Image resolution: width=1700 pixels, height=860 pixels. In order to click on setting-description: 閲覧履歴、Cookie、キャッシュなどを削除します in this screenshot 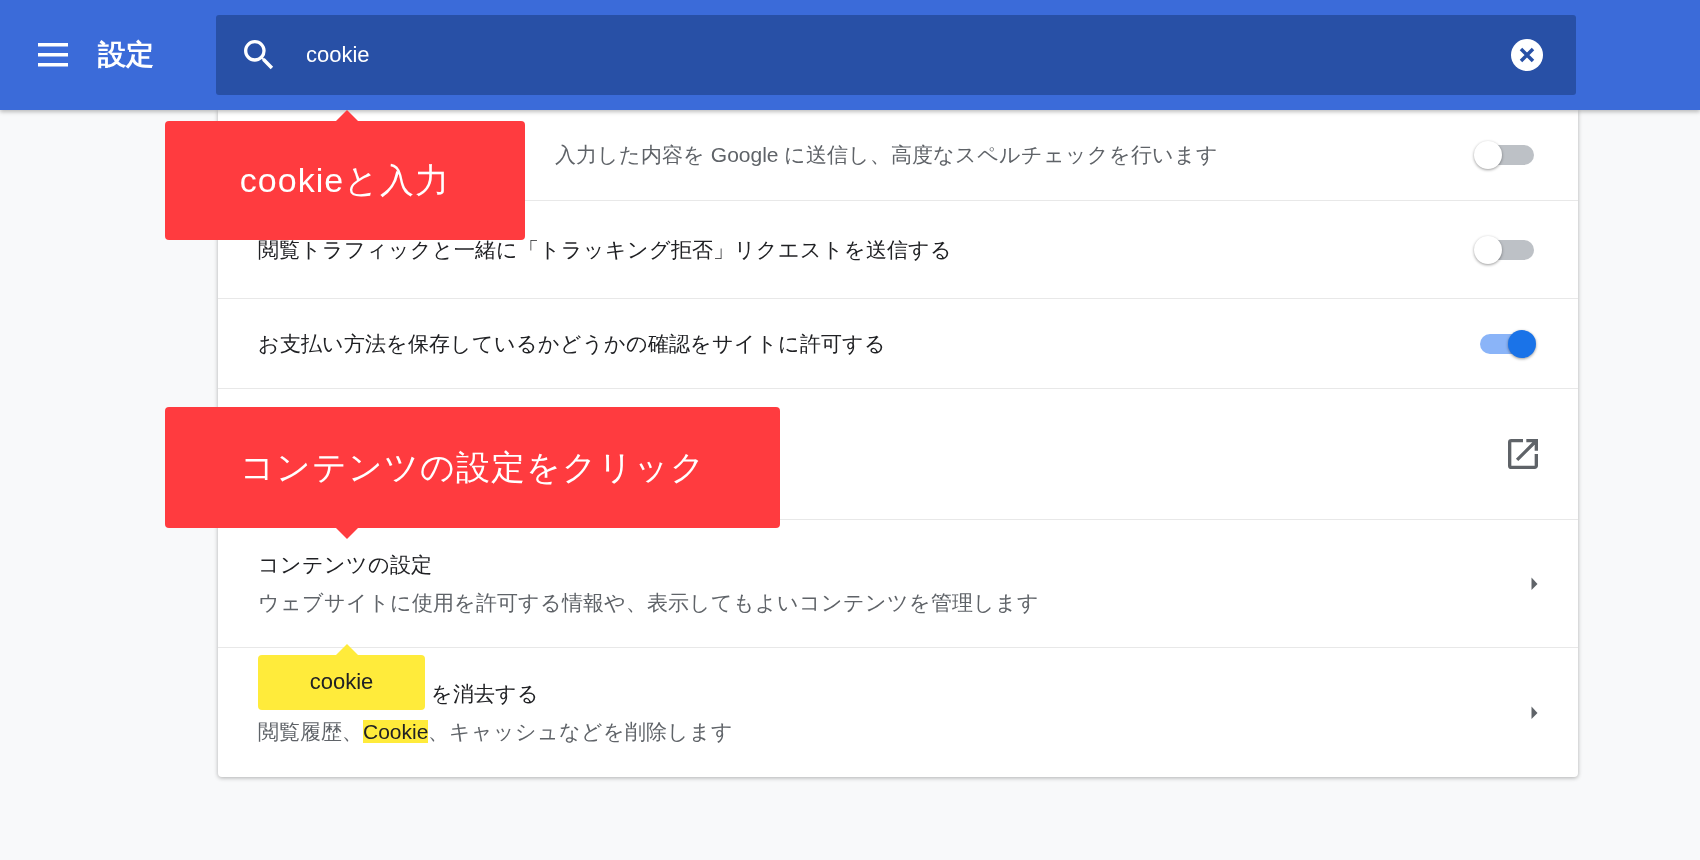, I will do `click(496, 731)`.